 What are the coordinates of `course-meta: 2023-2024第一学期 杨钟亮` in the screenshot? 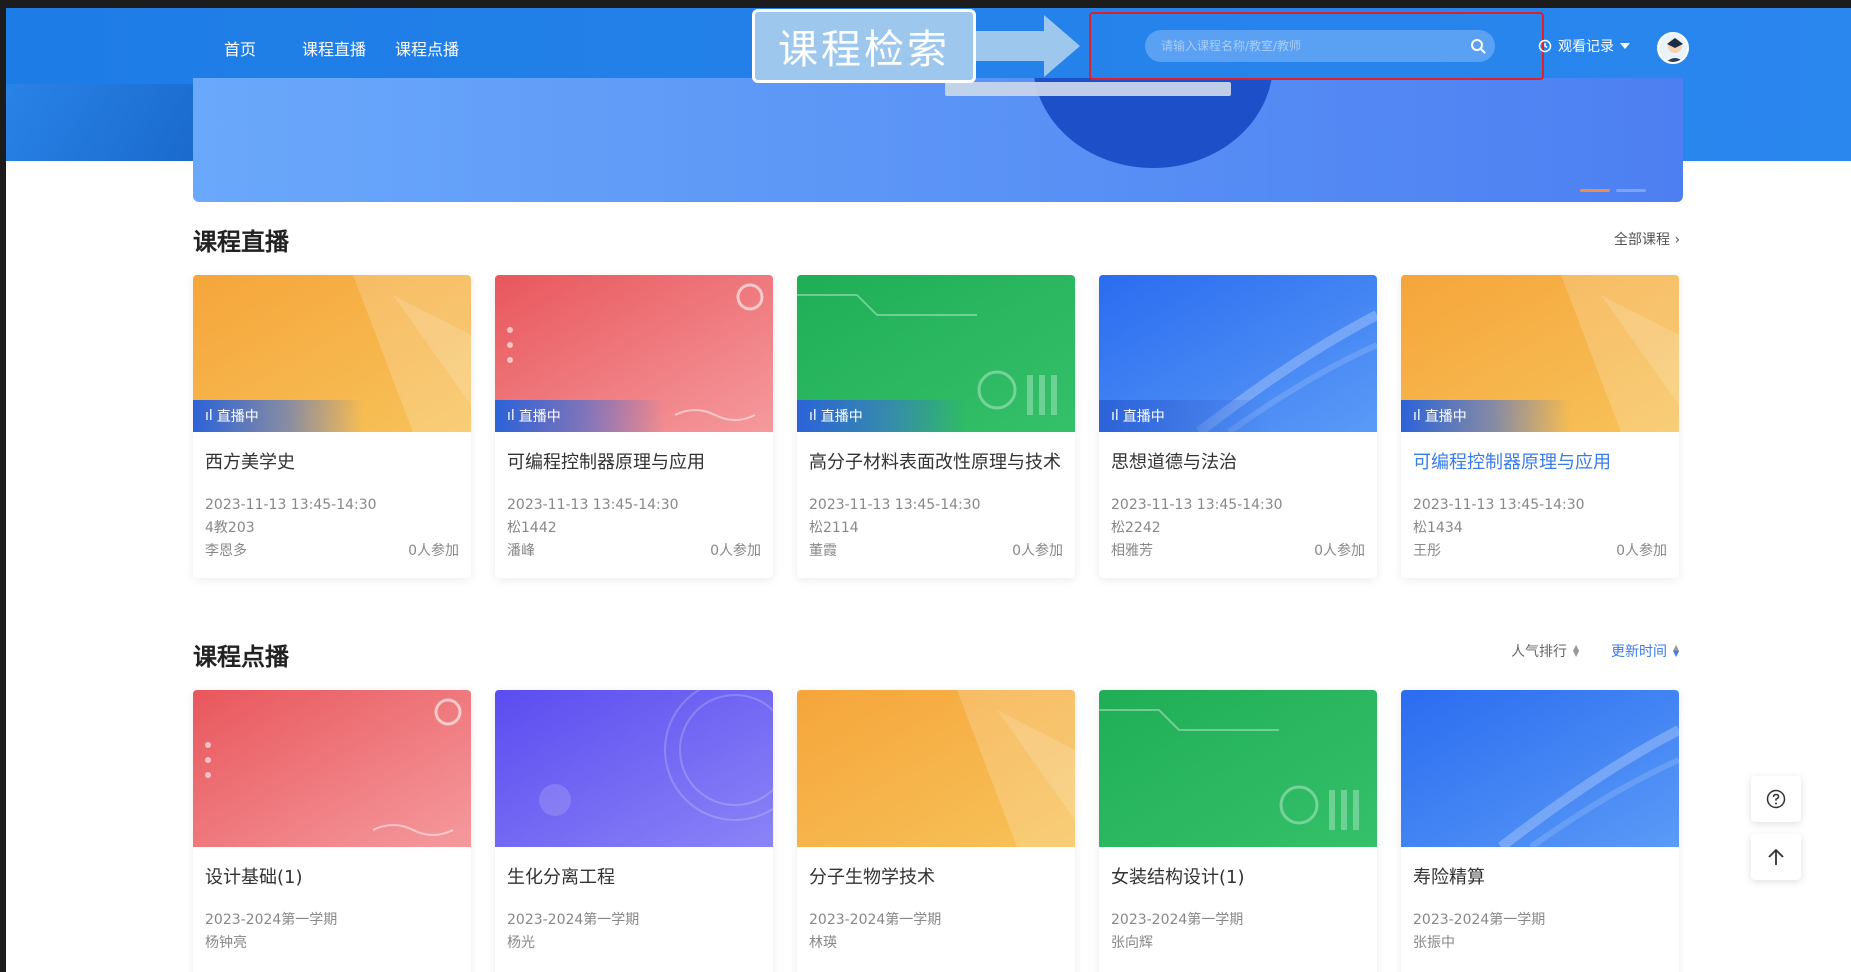 It's located at (332, 932).